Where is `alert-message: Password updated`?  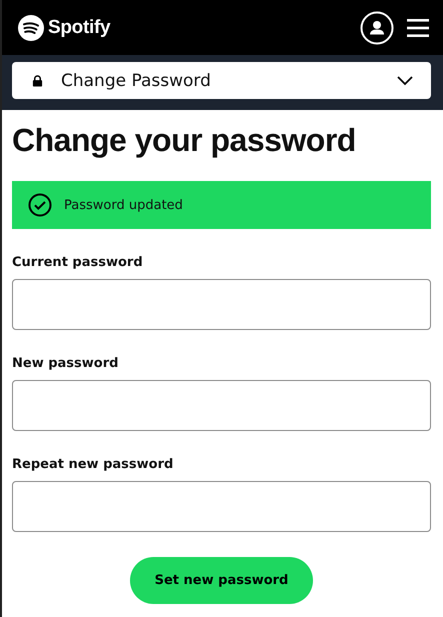 alert-message: Password updated is located at coordinates (123, 205).